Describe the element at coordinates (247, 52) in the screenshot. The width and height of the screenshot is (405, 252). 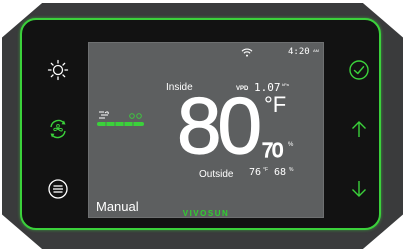
I see `wifi-icon` at that location.